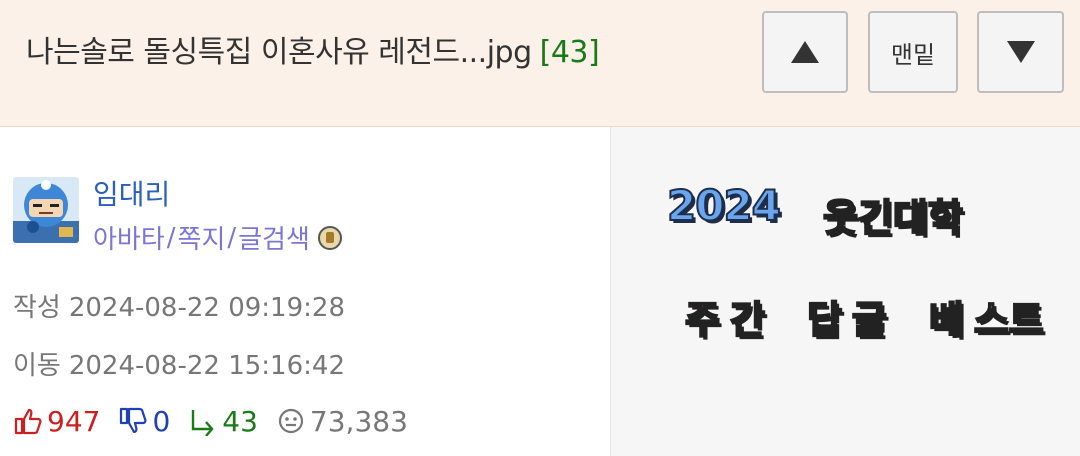 Image resolution: width=1080 pixels, height=456 pixels. What do you see at coordinates (28, 421) in the screenshot?
I see `thumbs-up-icon` at bounding box center [28, 421].